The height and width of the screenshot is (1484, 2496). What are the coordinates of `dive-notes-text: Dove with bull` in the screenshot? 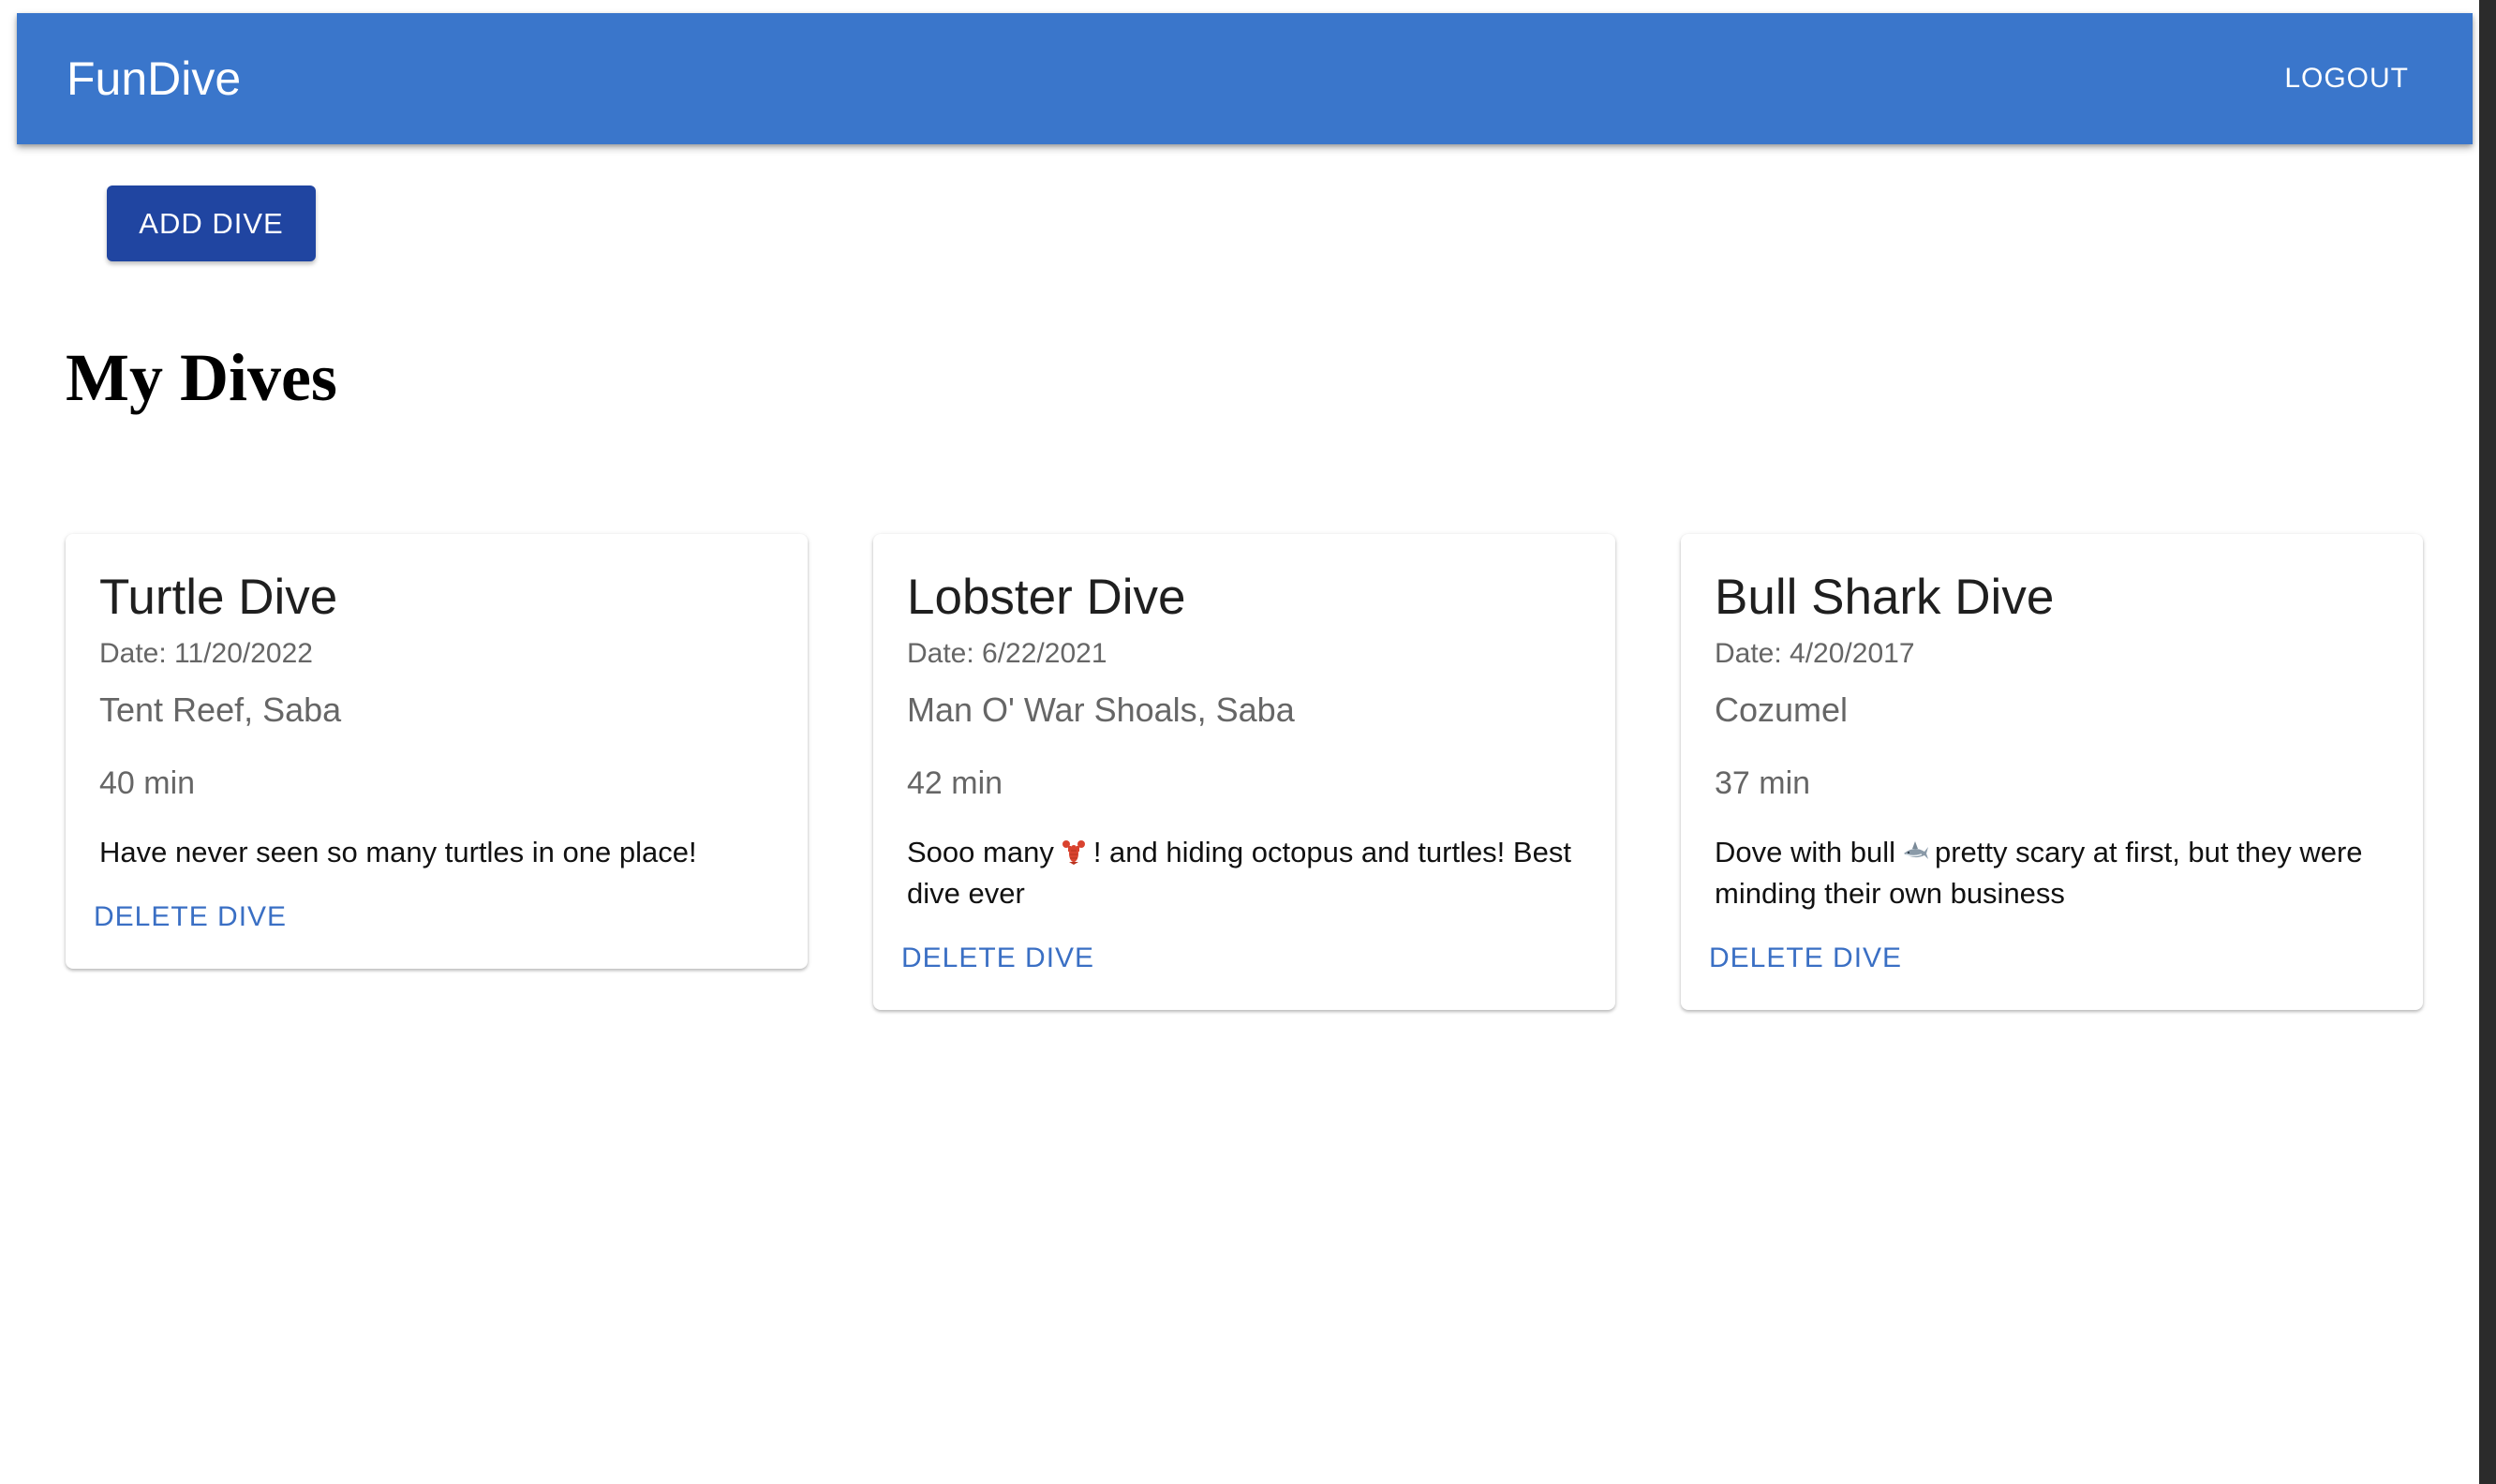 It's located at (1805, 852).